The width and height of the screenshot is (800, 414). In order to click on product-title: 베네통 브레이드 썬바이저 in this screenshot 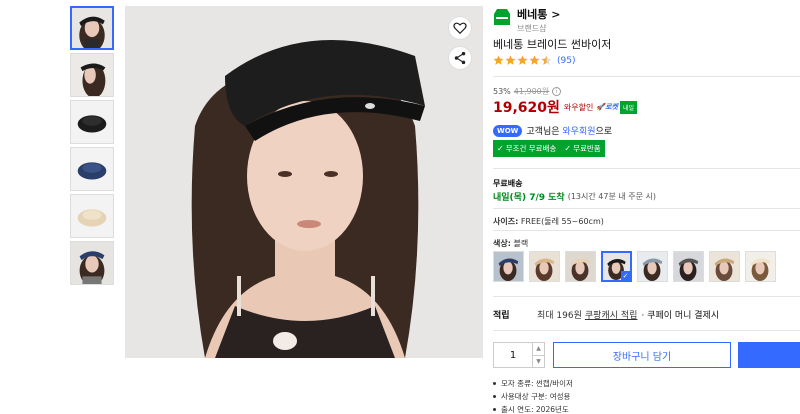, I will do `click(552, 44)`.